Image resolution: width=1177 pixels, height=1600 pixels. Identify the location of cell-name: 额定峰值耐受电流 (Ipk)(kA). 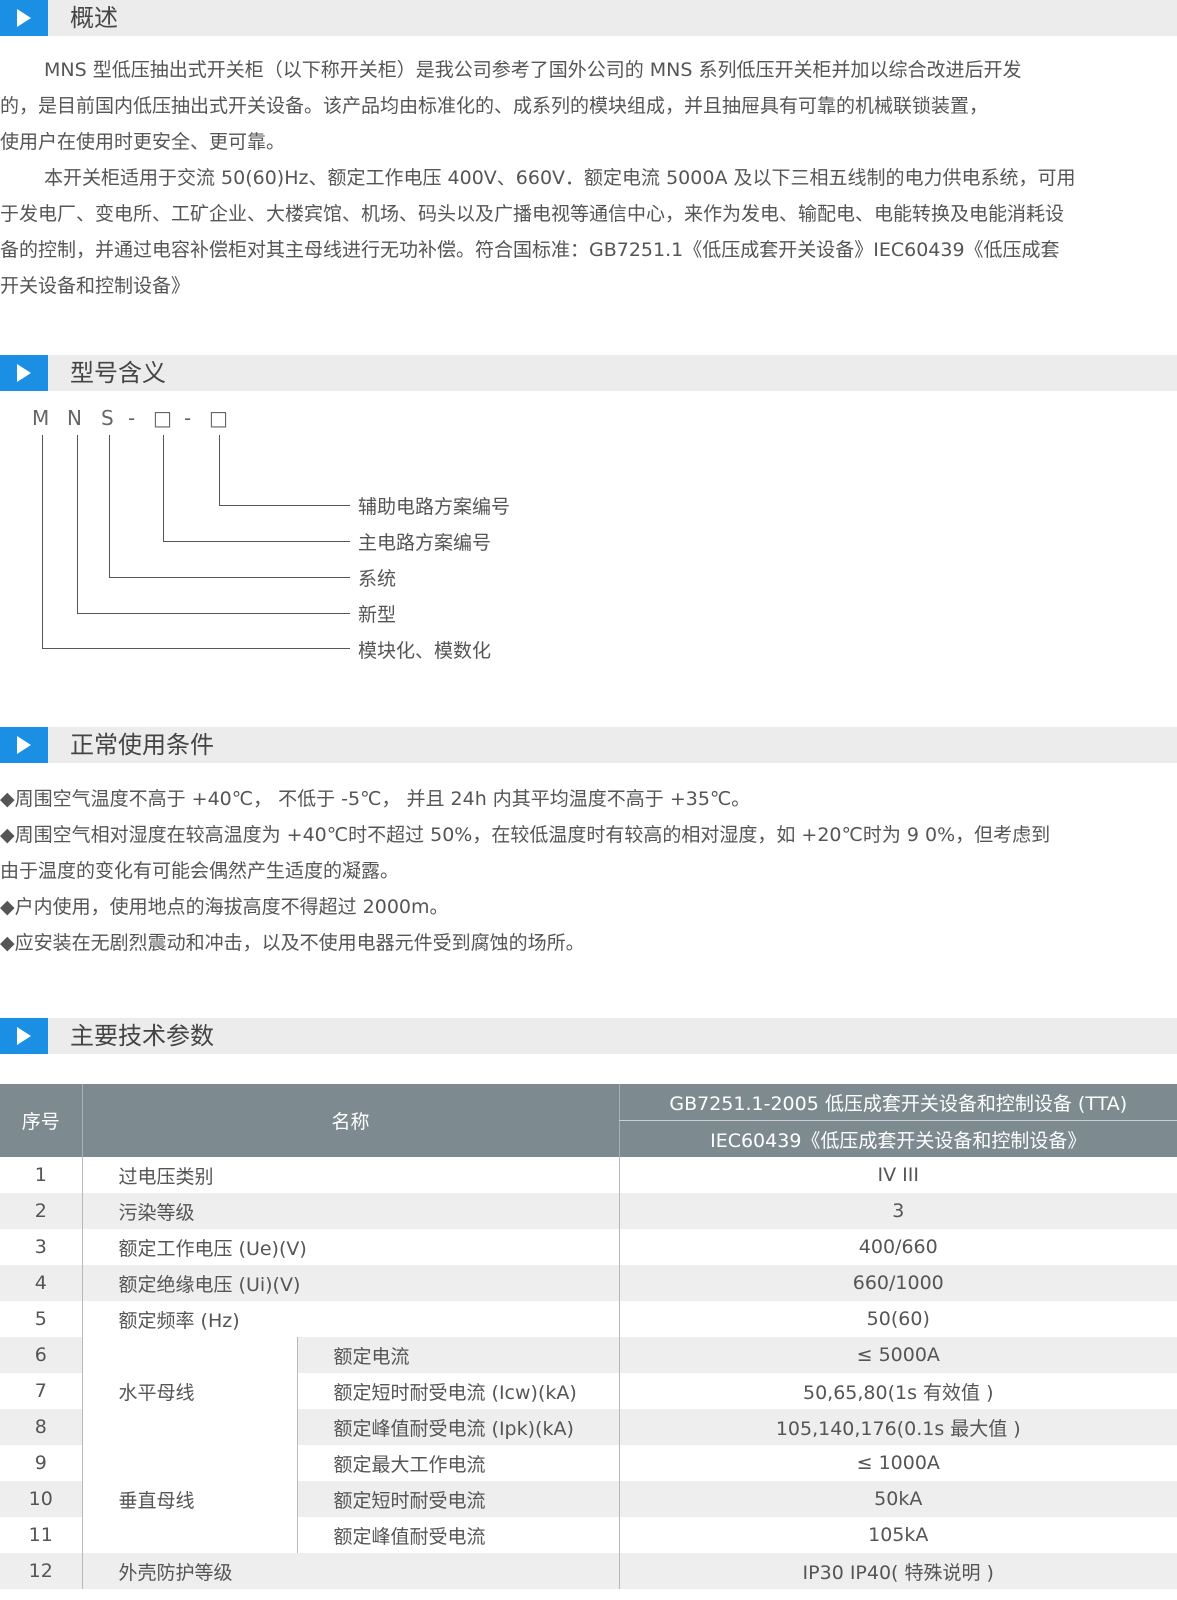
(458, 1427).